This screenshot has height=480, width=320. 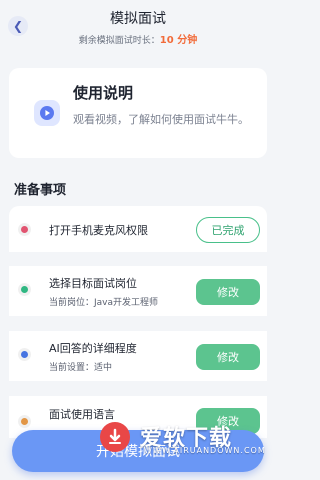 What do you see at coordinates (93, 283) in the screenshot?
I see `item-title: 选择目标面试岗位` at bounding box center [93, 283].